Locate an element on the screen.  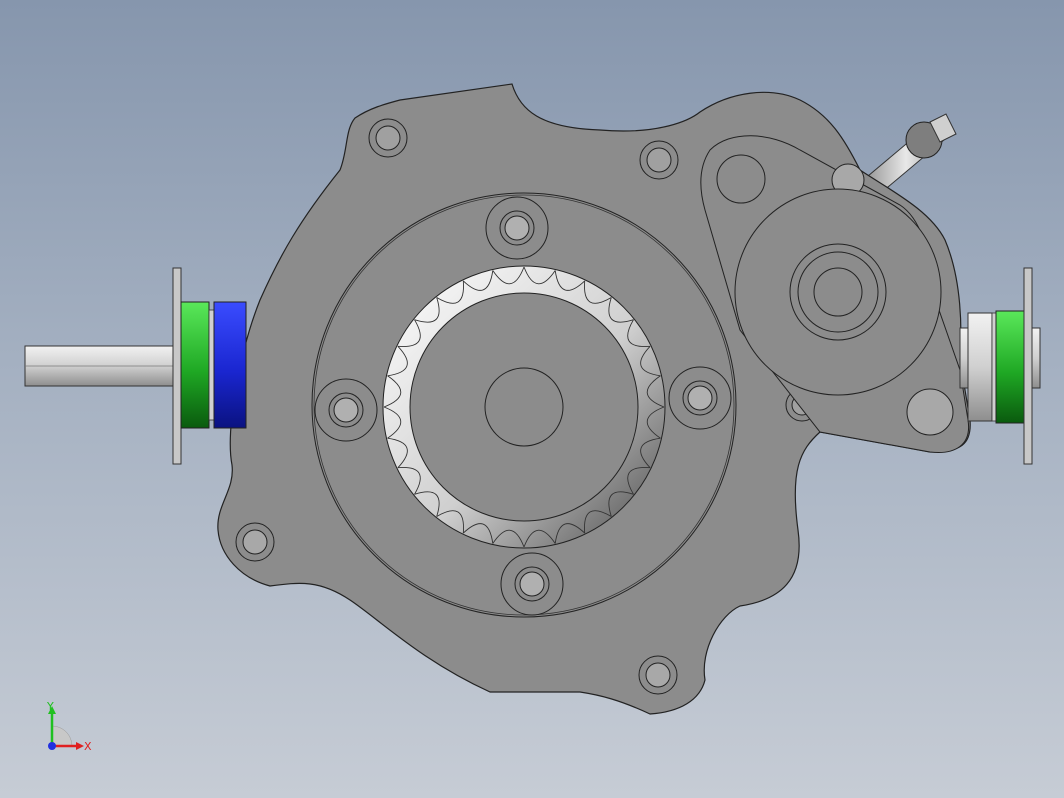
y-axis-label: Y is located at coordinates (50, 706).